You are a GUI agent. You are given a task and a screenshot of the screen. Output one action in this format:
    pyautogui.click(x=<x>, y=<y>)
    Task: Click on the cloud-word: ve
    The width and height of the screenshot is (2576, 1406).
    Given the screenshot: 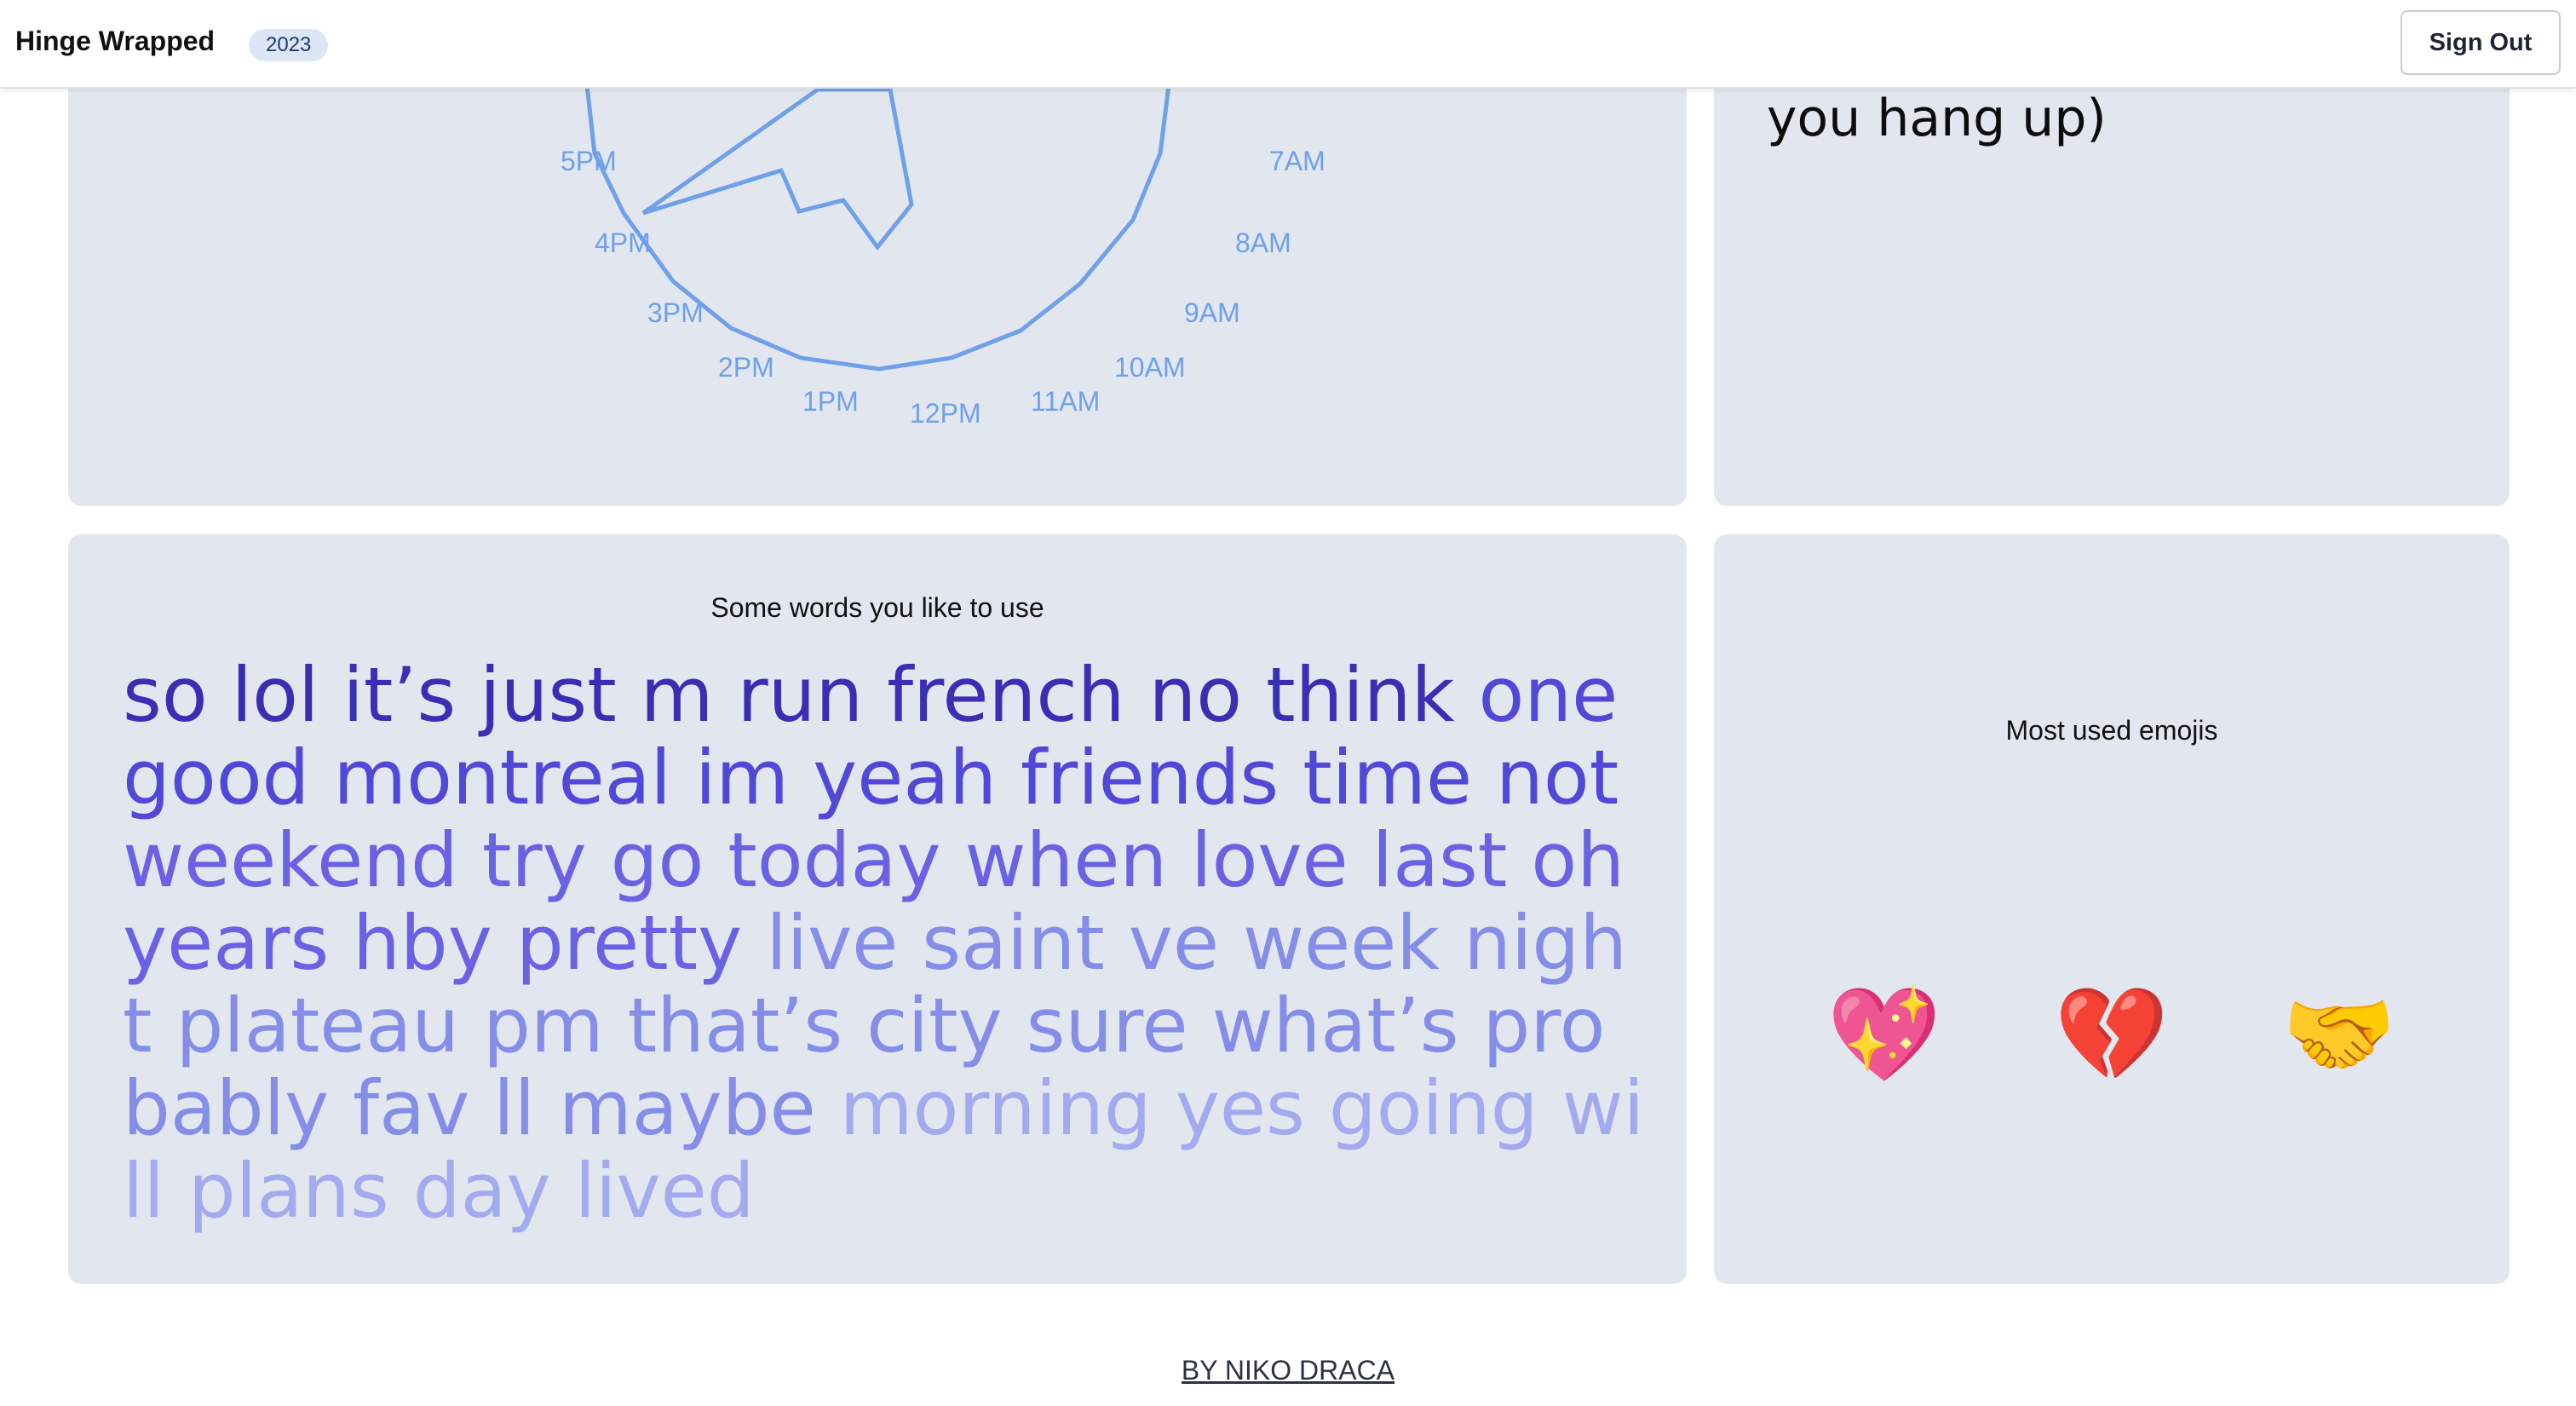 What is the action you would take?
    pyautogui.click(x=1173, y=943)
    